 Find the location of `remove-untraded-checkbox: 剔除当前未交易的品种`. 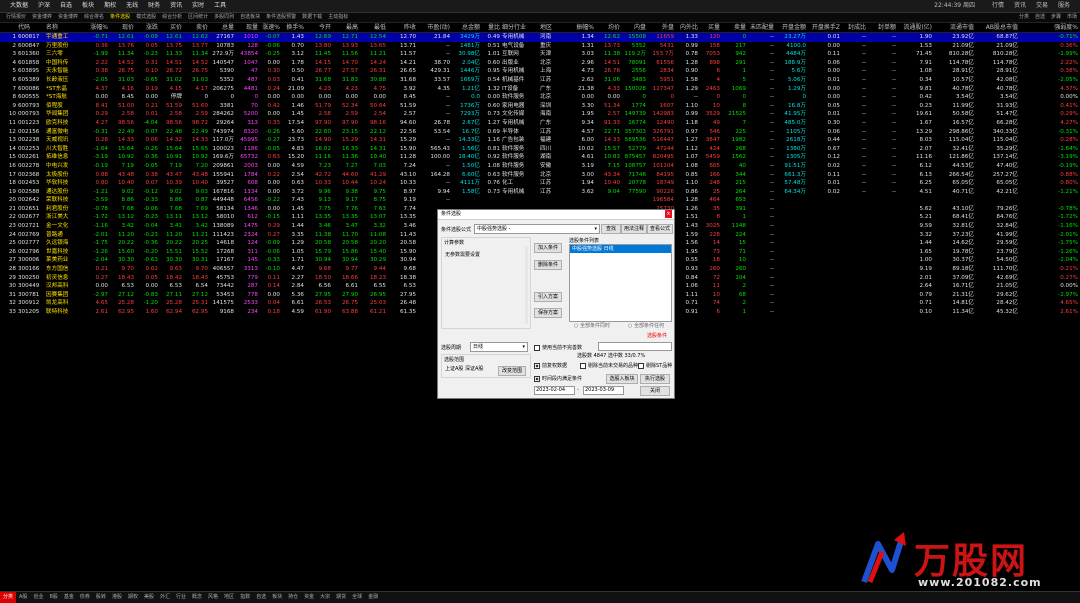

remove-untraded-checkbox: 剔除当前未交易的品种 is located at coordinates (609, 365).